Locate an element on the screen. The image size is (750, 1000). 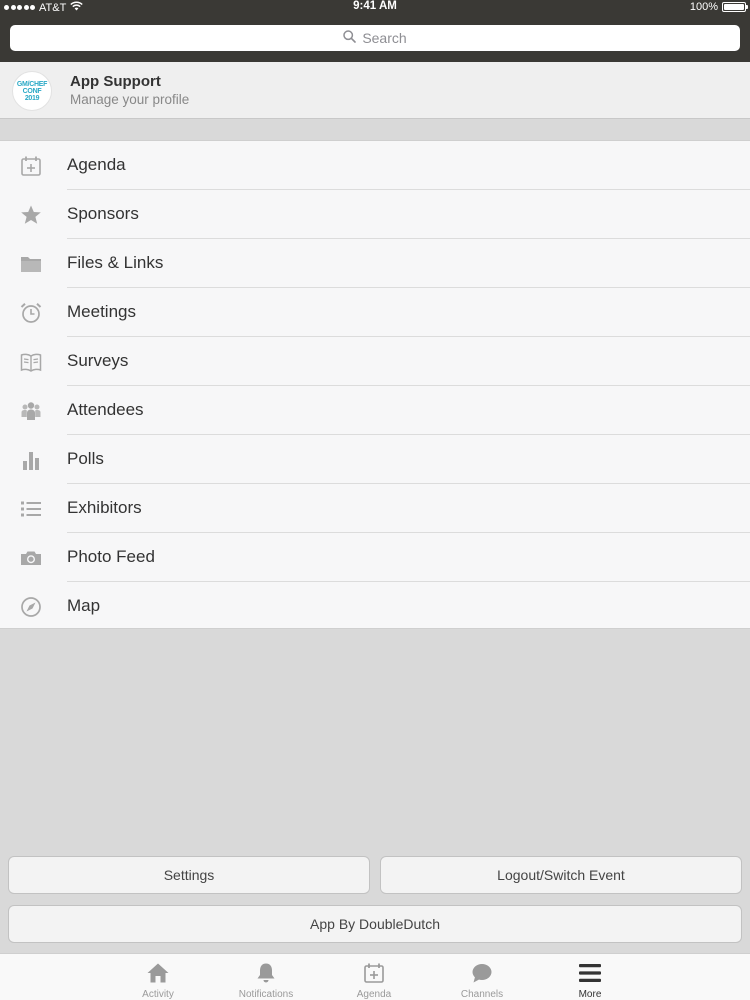
avatar-line: GM/CHEF is located at coordinates (32, 84).